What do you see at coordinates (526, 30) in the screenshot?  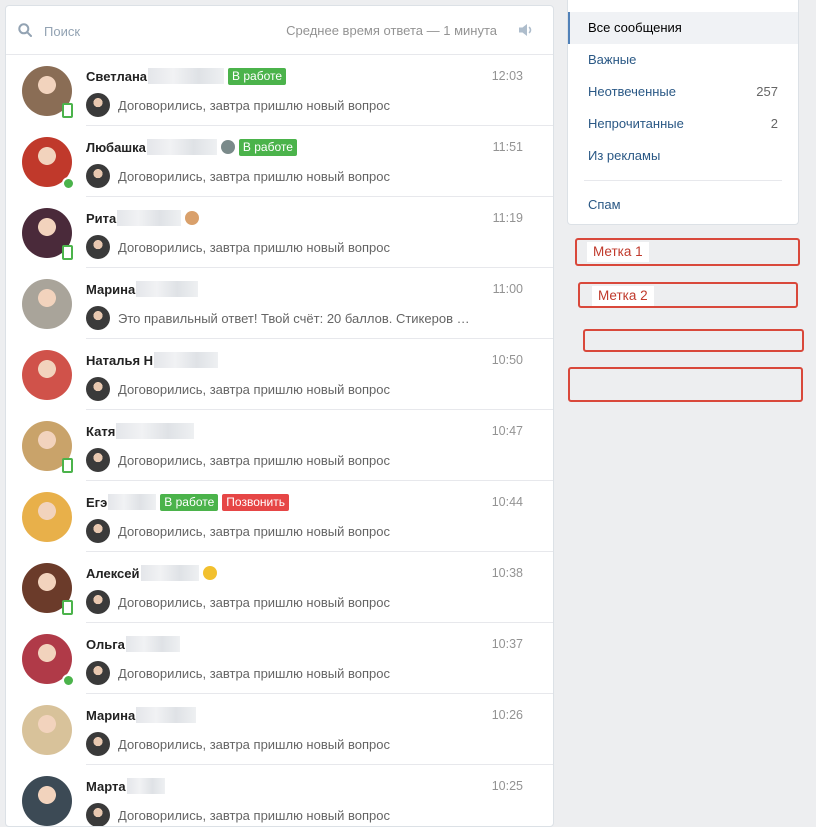 I see `sound-icon` at bounding box center [526, 30].